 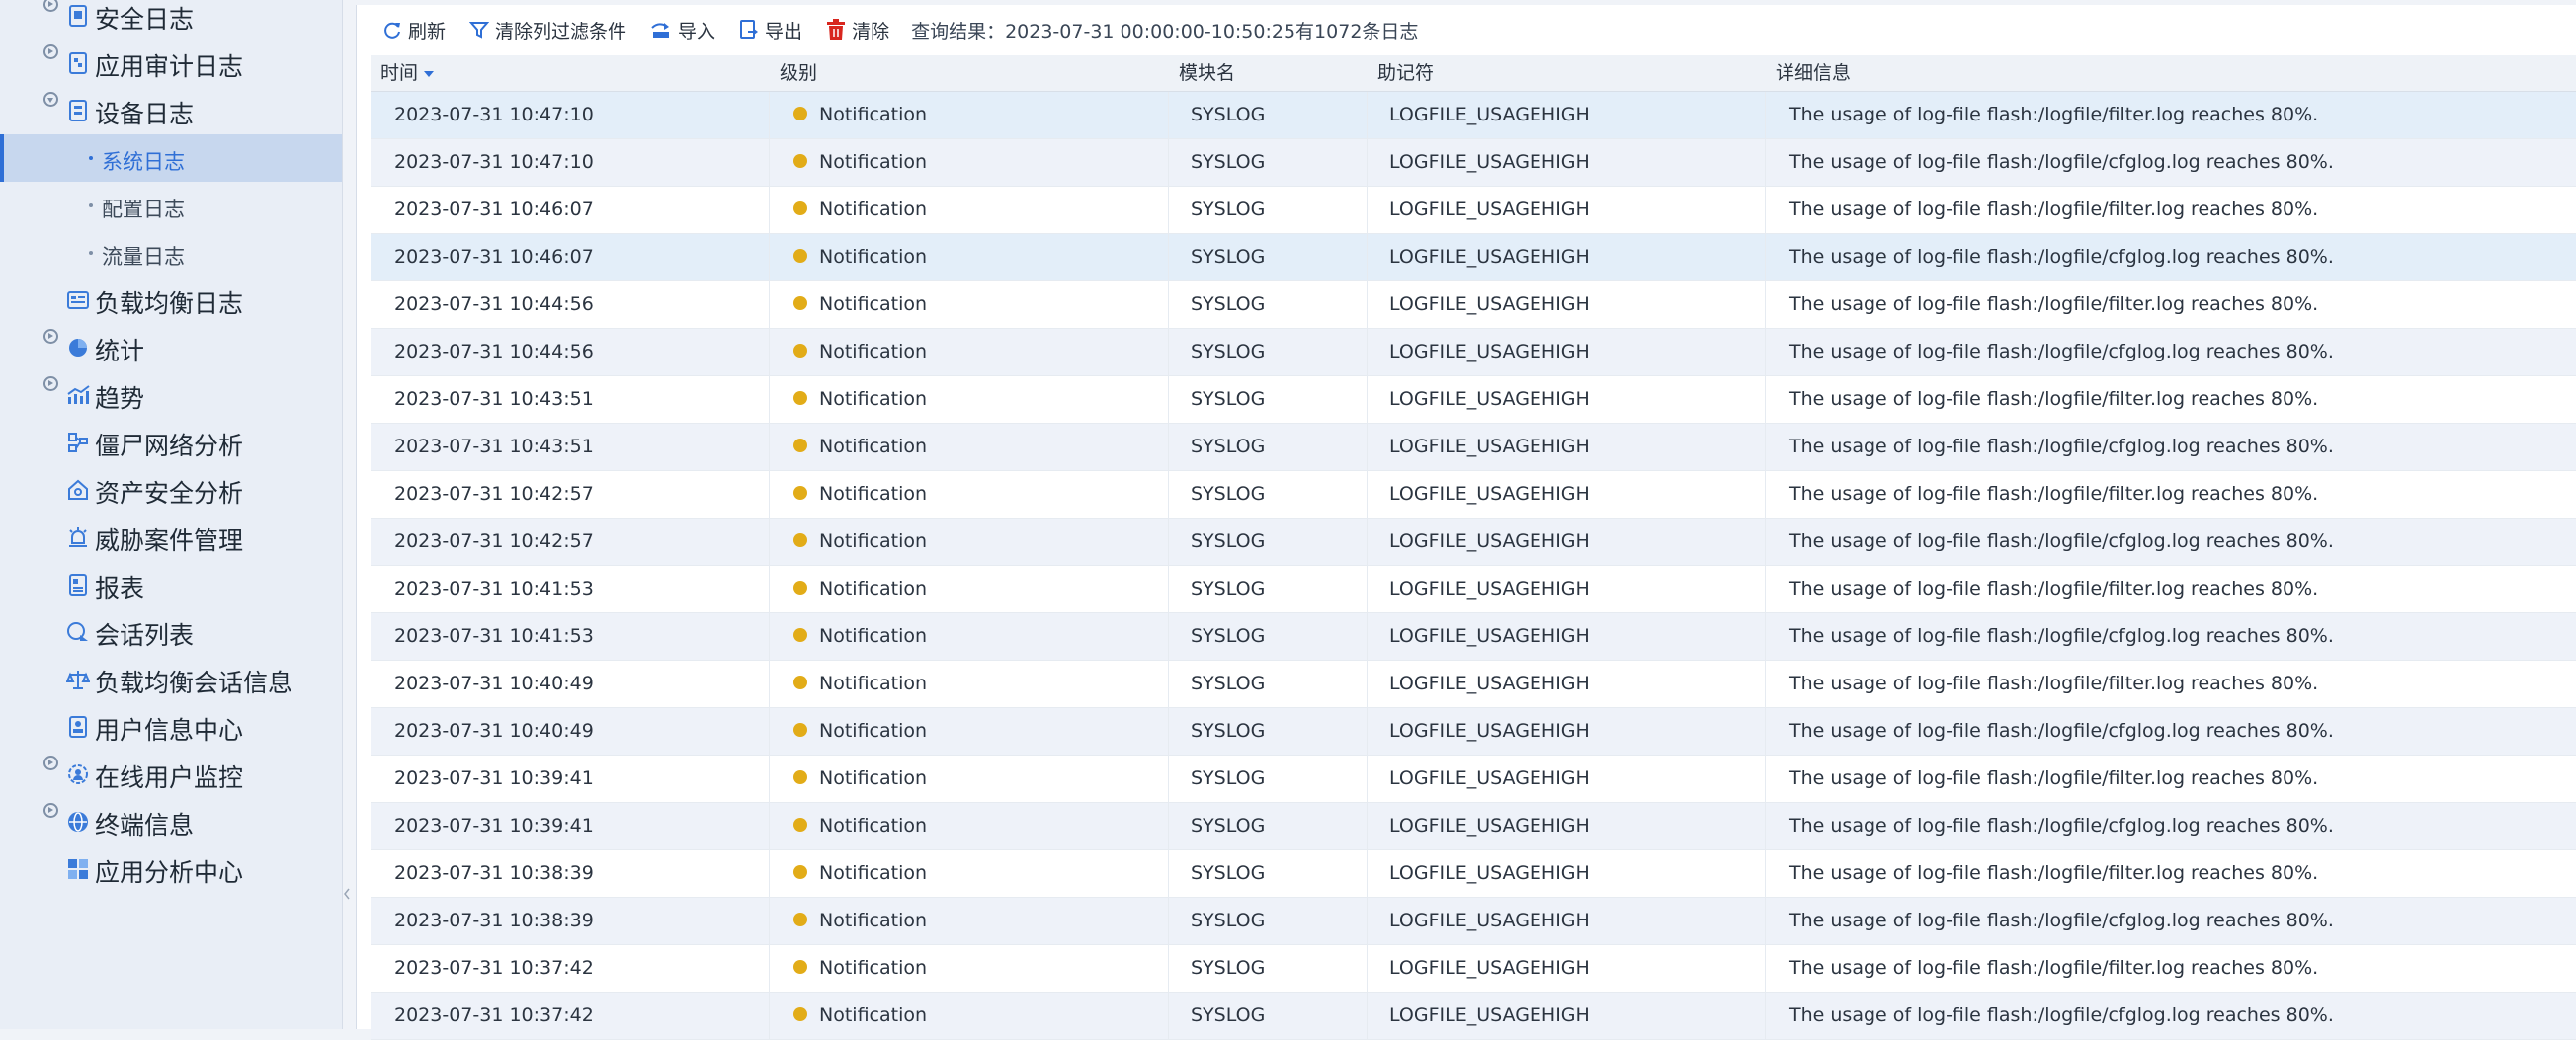 I want to click on sidebar-item-lb-session: 负载均衡会话信息, so click(x=171, y=679).